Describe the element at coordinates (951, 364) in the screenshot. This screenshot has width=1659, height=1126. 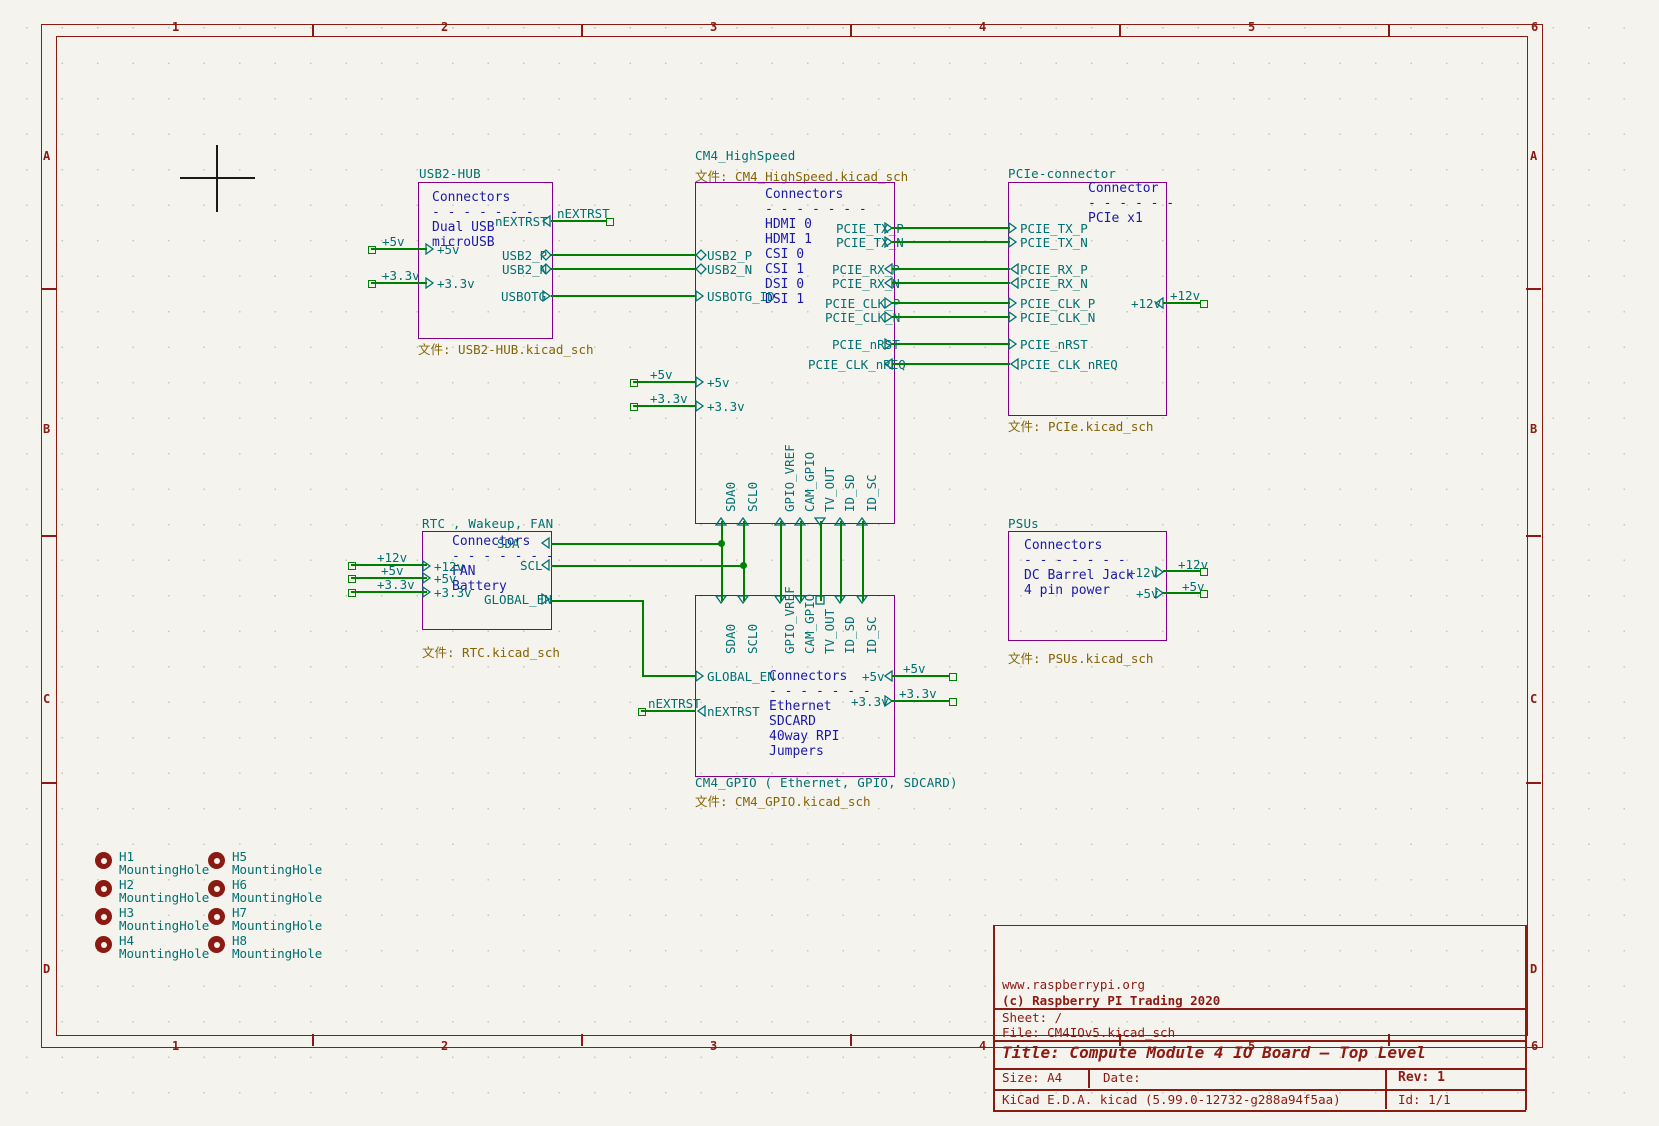
I see `wire-pcie-clk-nreq` at that location.